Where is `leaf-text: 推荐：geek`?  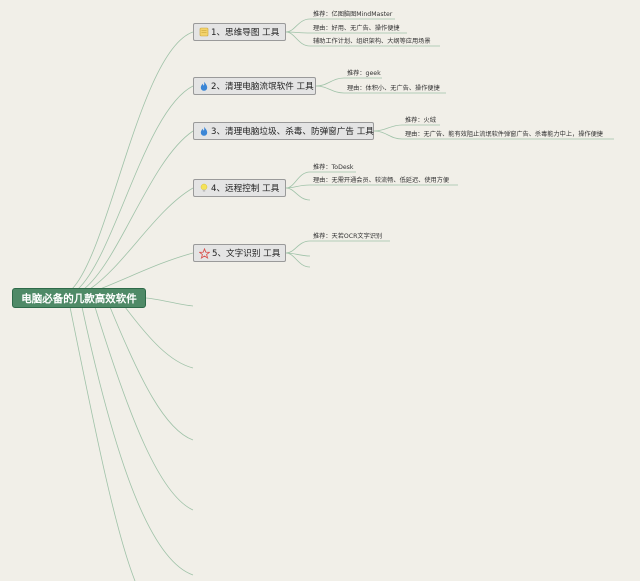
leaf-text: 推荐：geek is located at coordinates (364, 73).